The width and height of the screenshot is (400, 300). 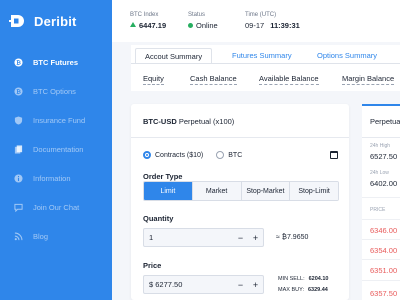 I want to click on price-input: $ 6277.50, so click(x=191, y=284).